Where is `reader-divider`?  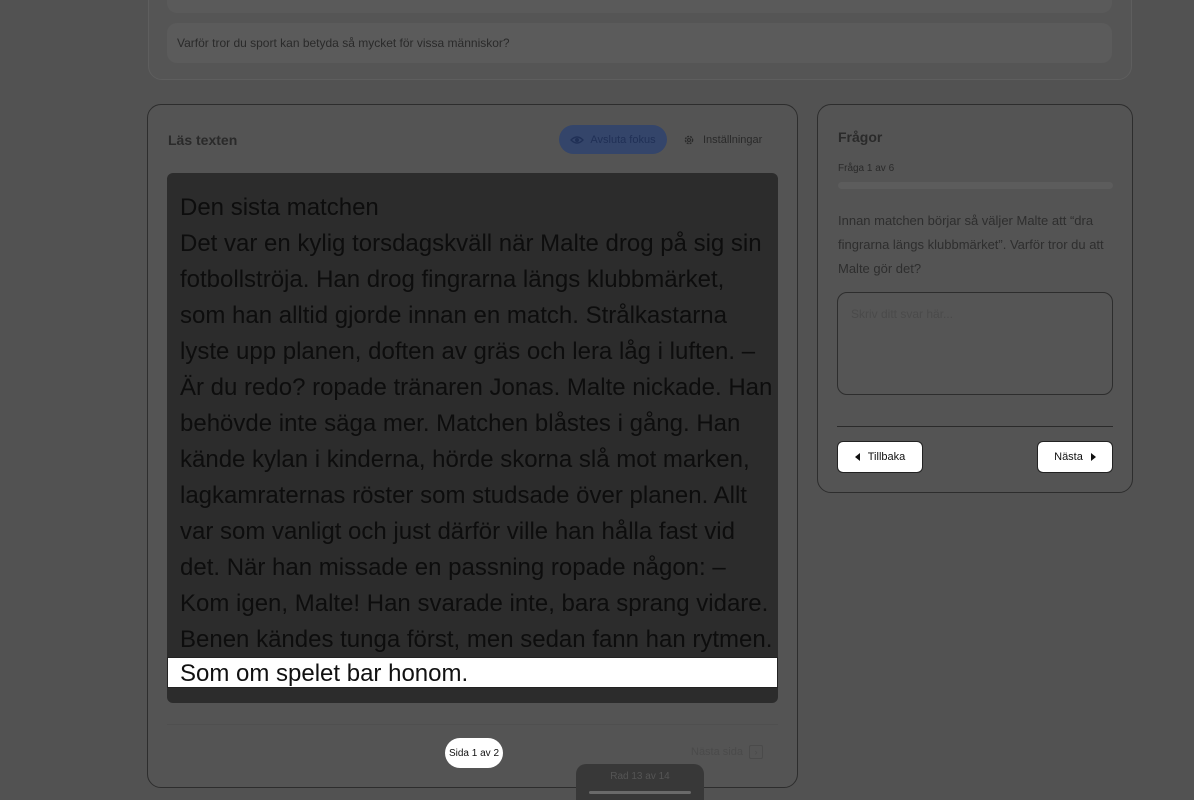
reader-divider is located at coordinates (472, 724).